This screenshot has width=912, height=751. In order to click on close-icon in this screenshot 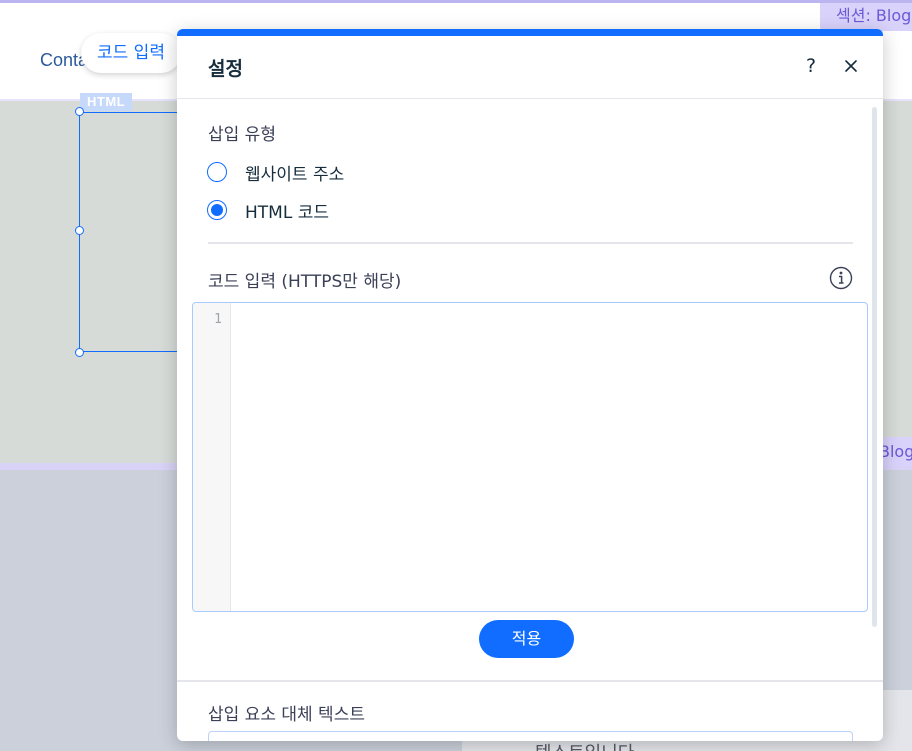, I will do `click(851, 66)`.